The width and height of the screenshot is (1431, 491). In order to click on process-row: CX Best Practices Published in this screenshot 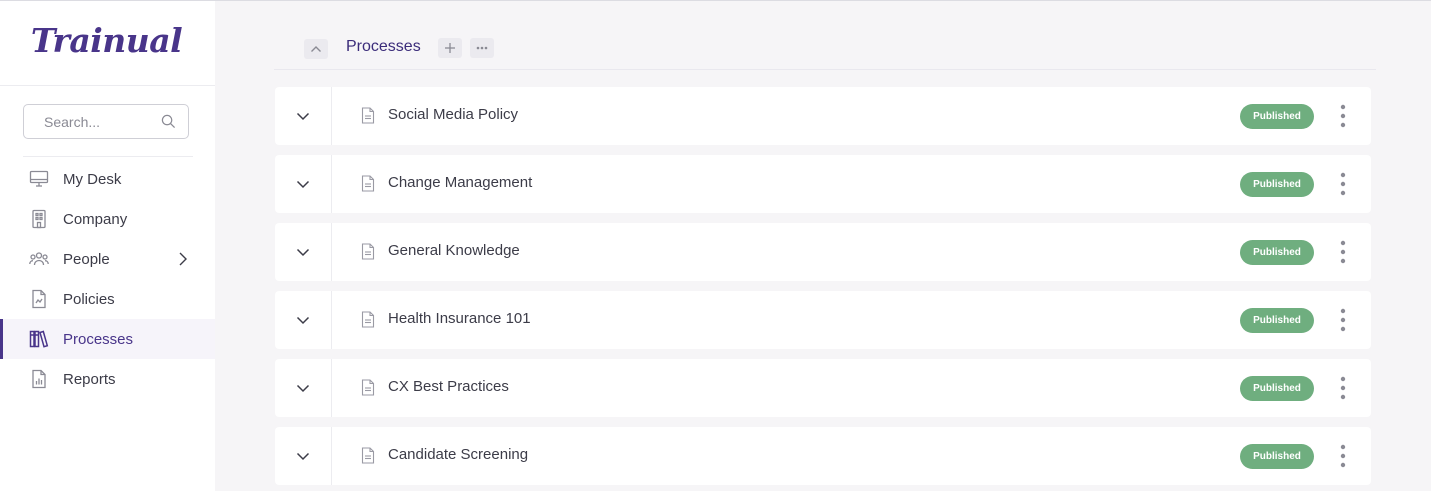, I will do `click(823, 388)`.